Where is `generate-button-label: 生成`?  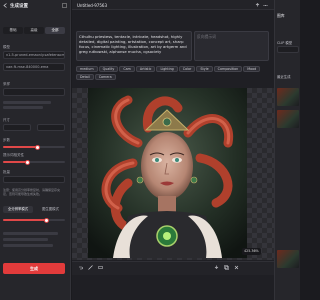 generate-button-label: 生成 is located at coordinates (34, 268).